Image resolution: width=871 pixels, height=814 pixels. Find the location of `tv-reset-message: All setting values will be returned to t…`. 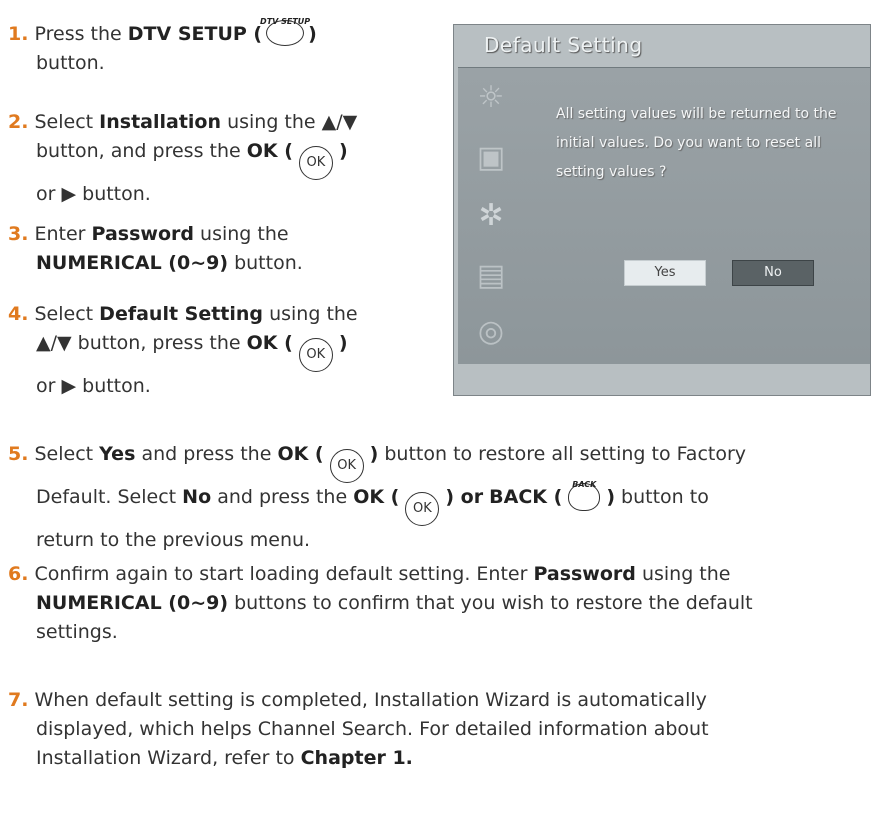

tv-reset-message: All setting values will be returned to t… is located at coordinates (696, 143).